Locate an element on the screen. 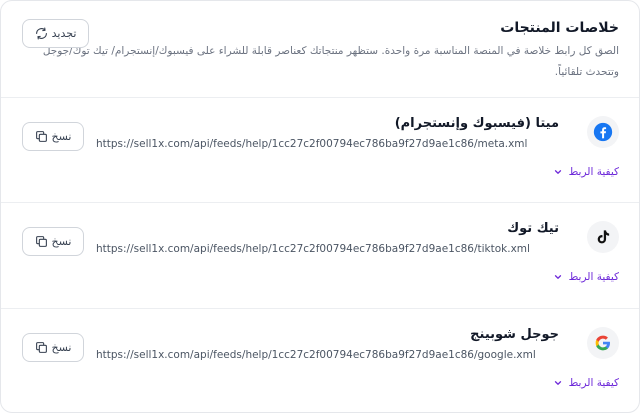 The image size is (640, 413). tiktok-icon is located at coordinates (603, 237).